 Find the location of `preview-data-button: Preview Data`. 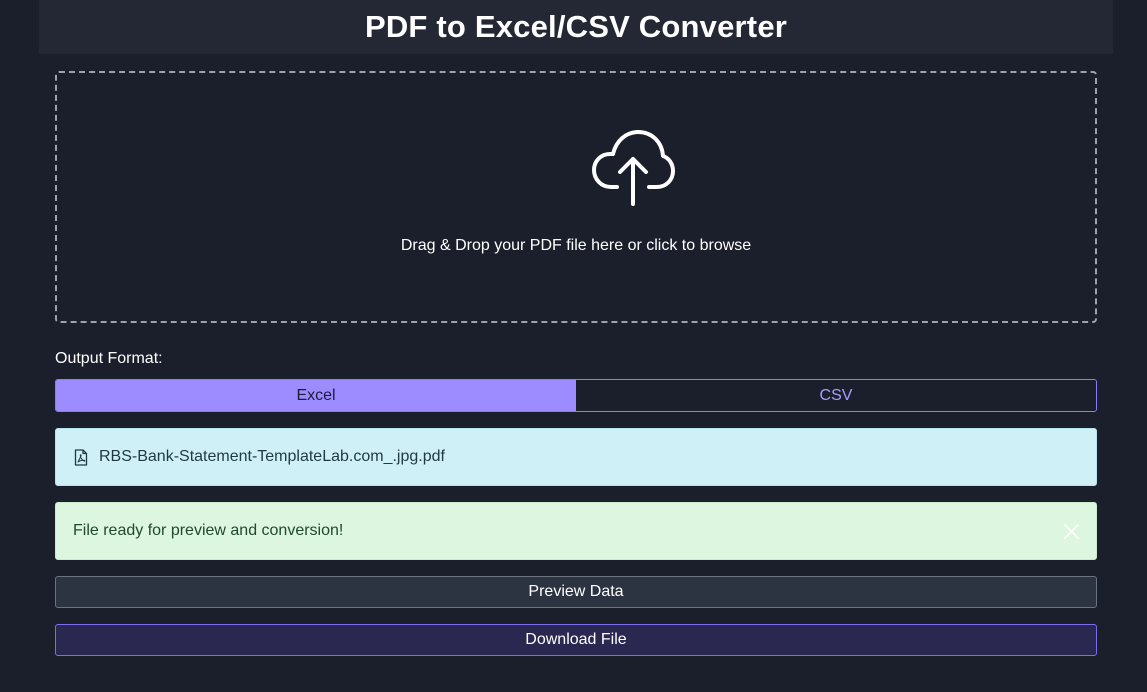

preview-data-button: Preview Data is located at coordinates (576, 592).